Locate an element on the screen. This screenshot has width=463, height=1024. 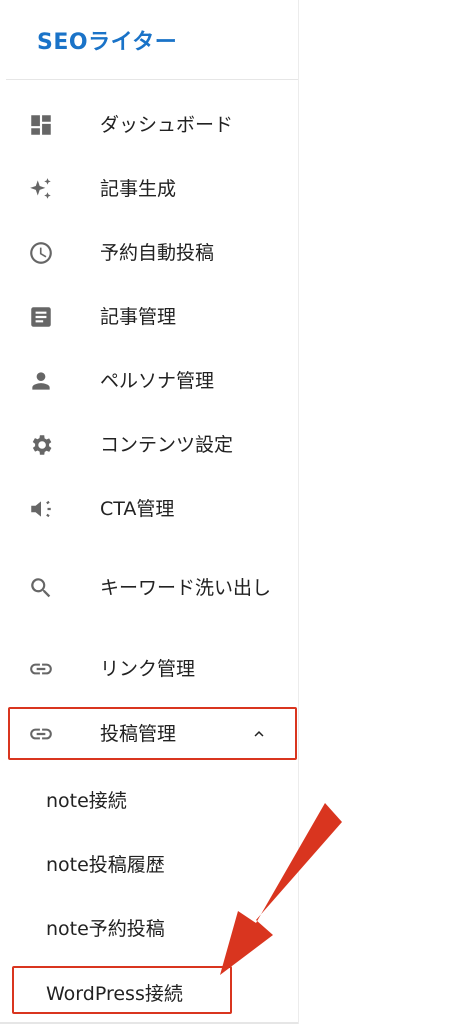
sidebar-item-label: キーワード洗い出し is located at coordinates (186, 588).